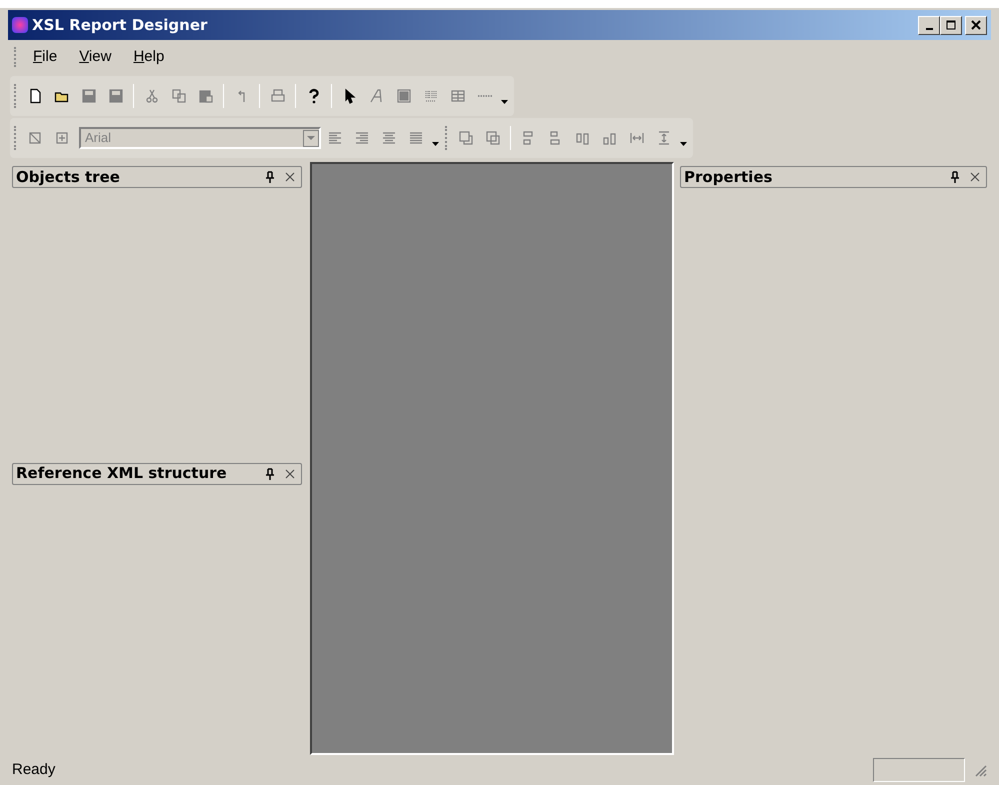  Describe the element at coordinates (34, 138) in the screenshot. I see `crossed-box-icon` at that location.